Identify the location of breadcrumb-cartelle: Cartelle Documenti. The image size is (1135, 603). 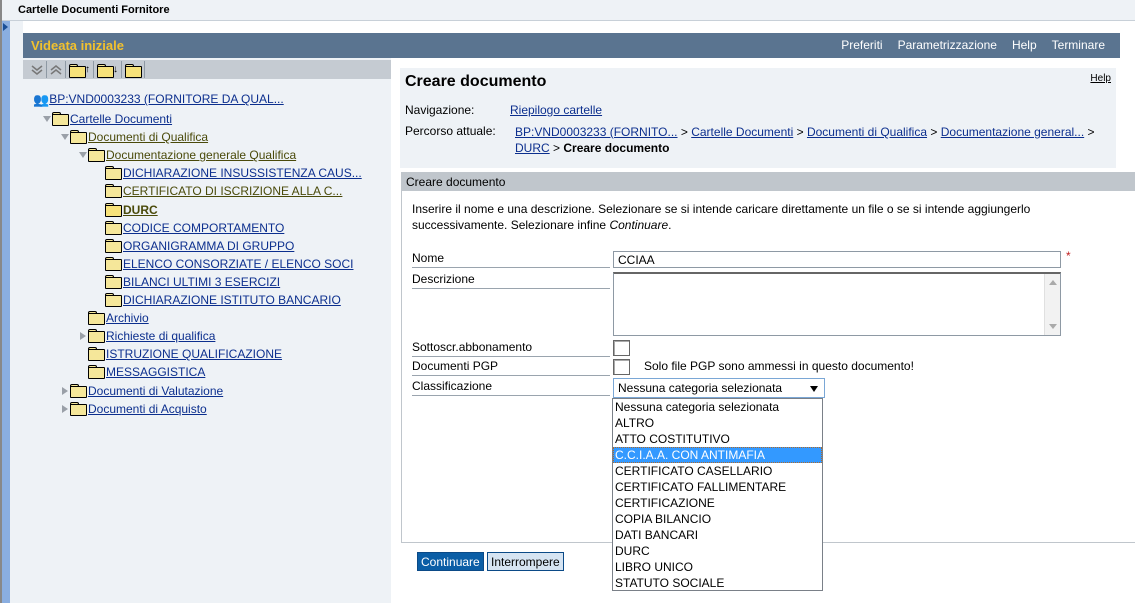
(742, 132).